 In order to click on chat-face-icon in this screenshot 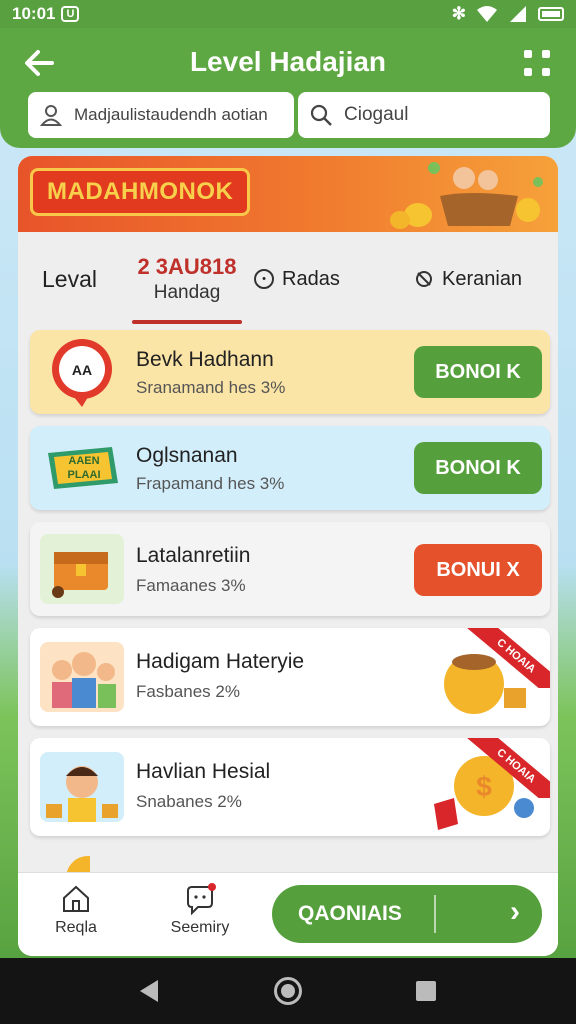, I will do `click(201, 899)`.